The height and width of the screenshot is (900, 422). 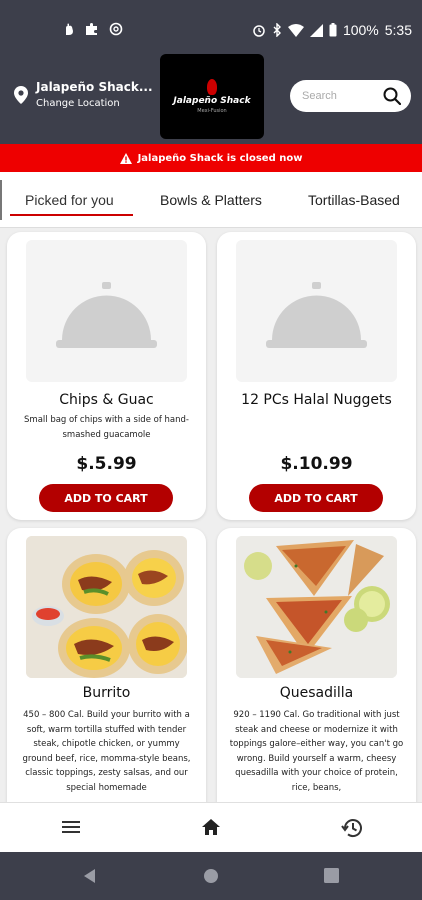 I want to click on menu-icon, so click(x=71, y=827).